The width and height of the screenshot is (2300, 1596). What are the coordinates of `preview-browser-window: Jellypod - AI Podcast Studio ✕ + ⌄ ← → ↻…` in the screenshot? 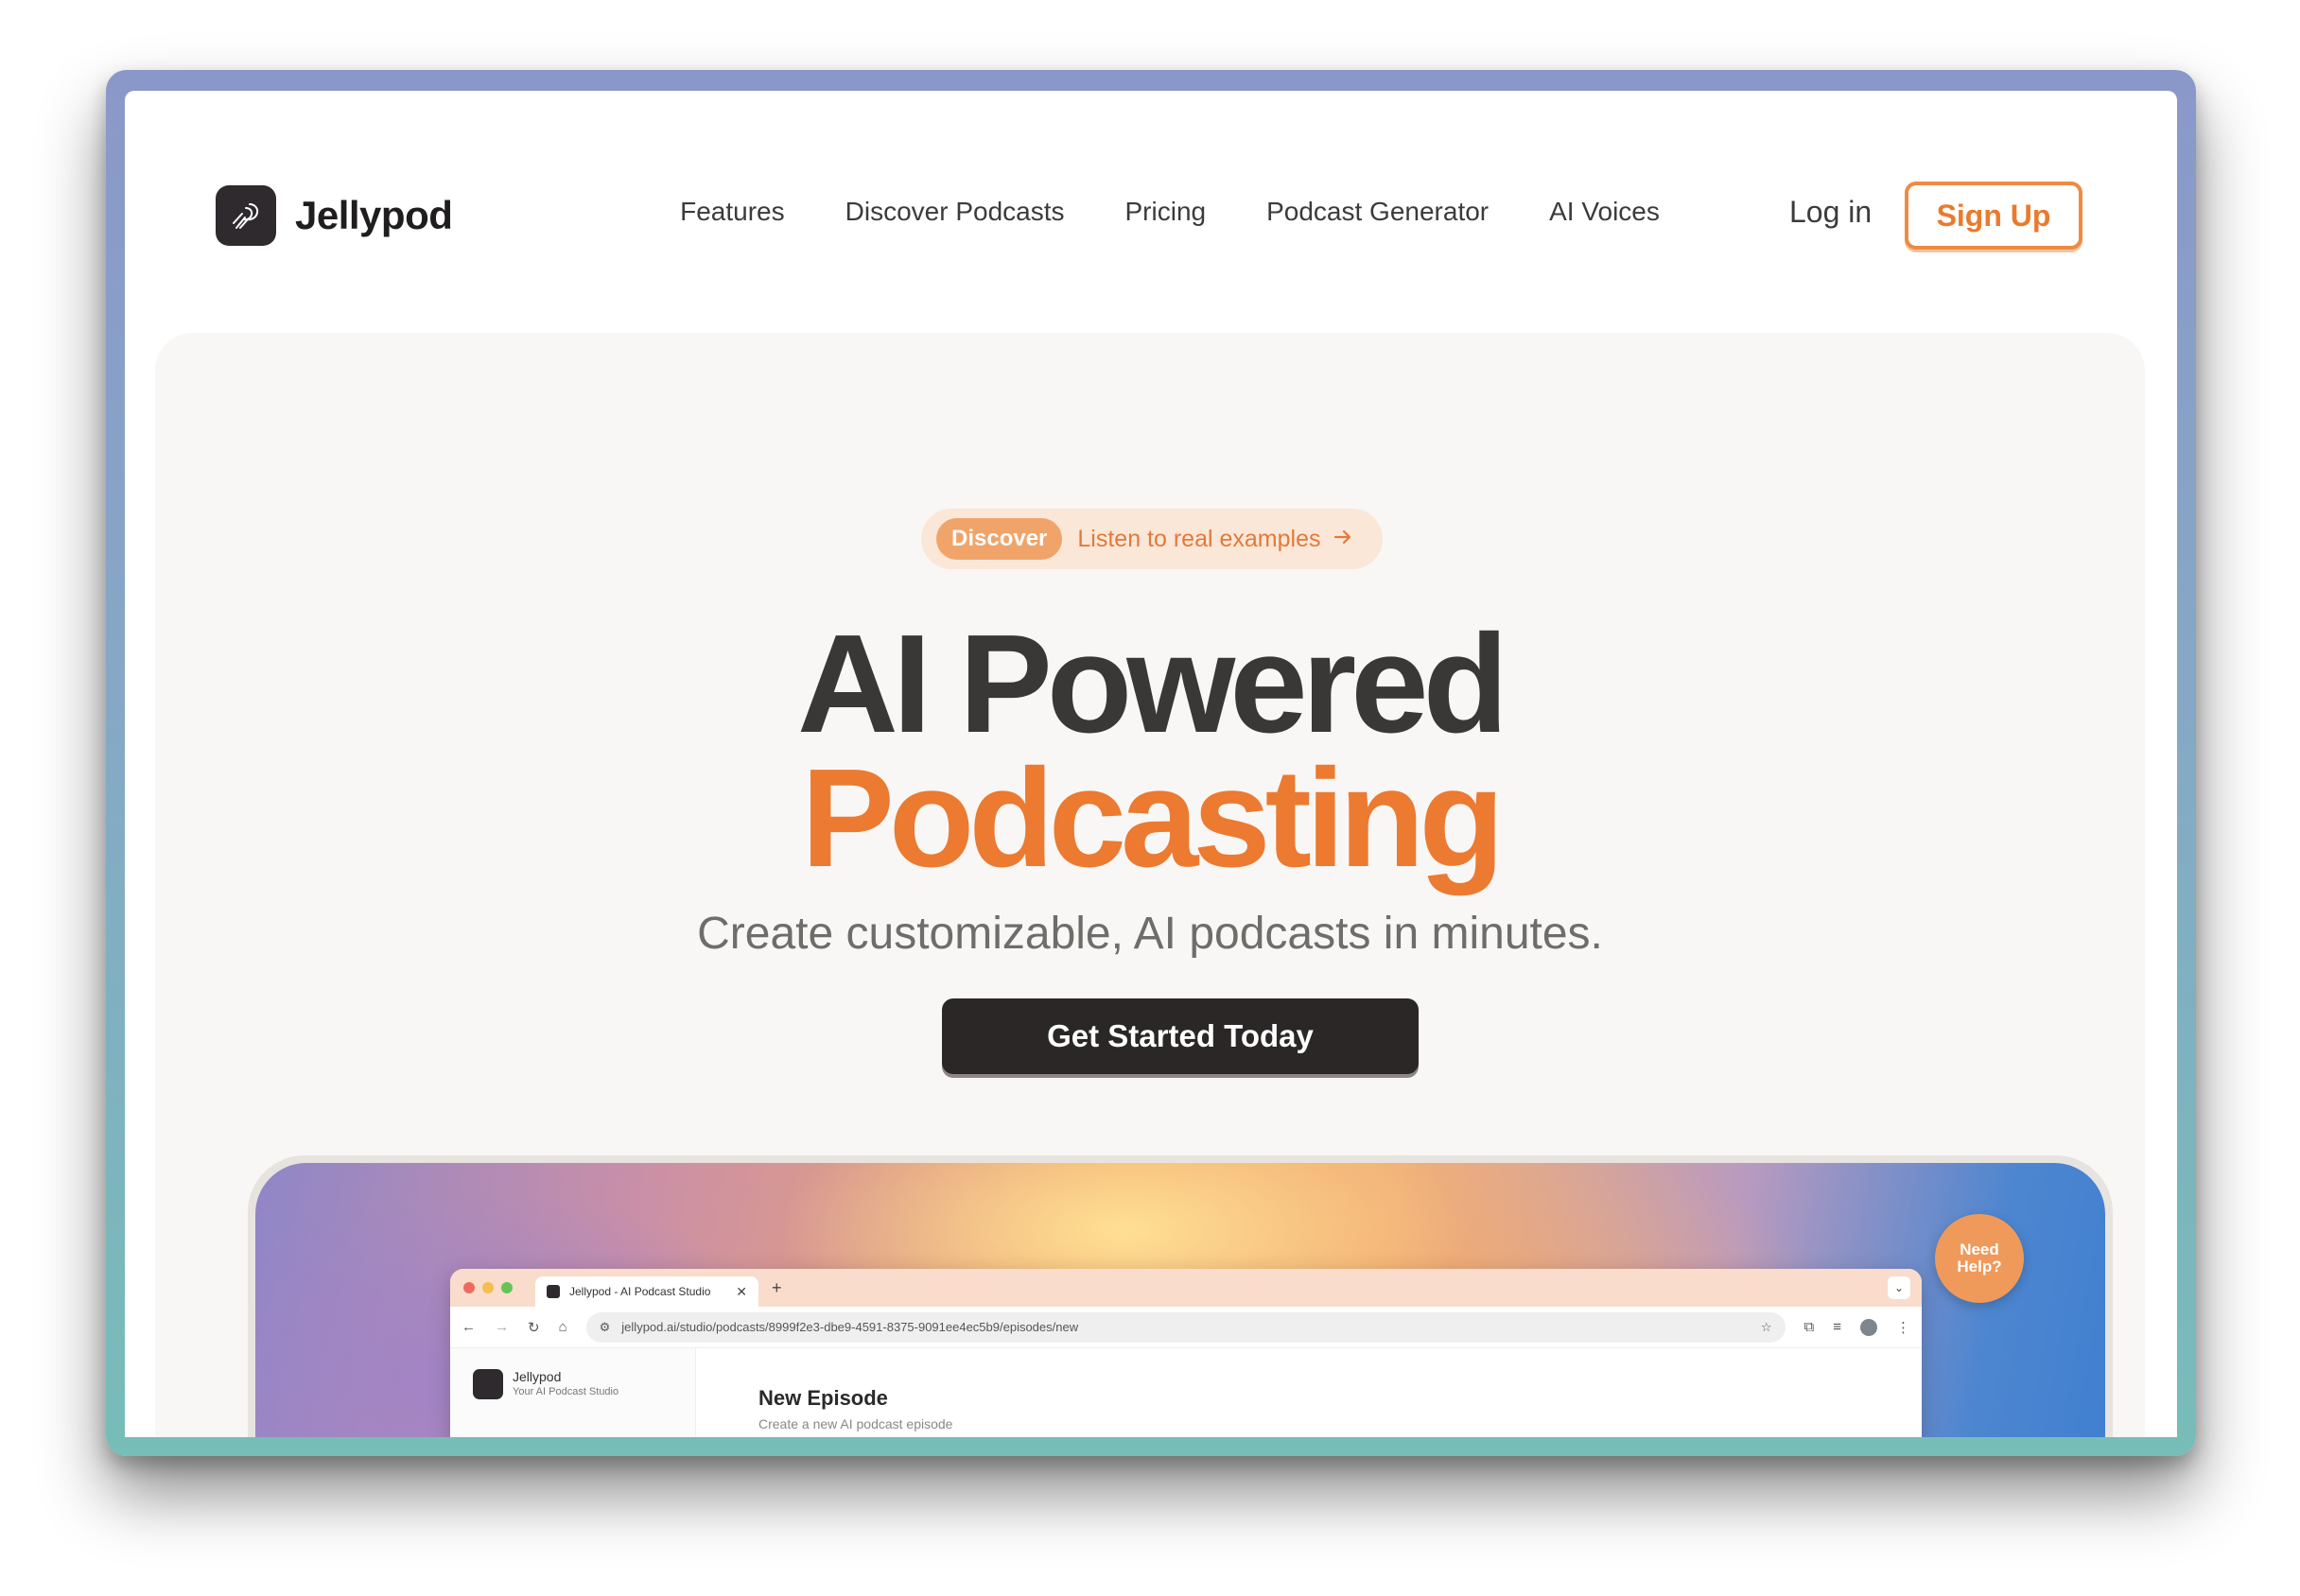 It's located at (1186, 1353).